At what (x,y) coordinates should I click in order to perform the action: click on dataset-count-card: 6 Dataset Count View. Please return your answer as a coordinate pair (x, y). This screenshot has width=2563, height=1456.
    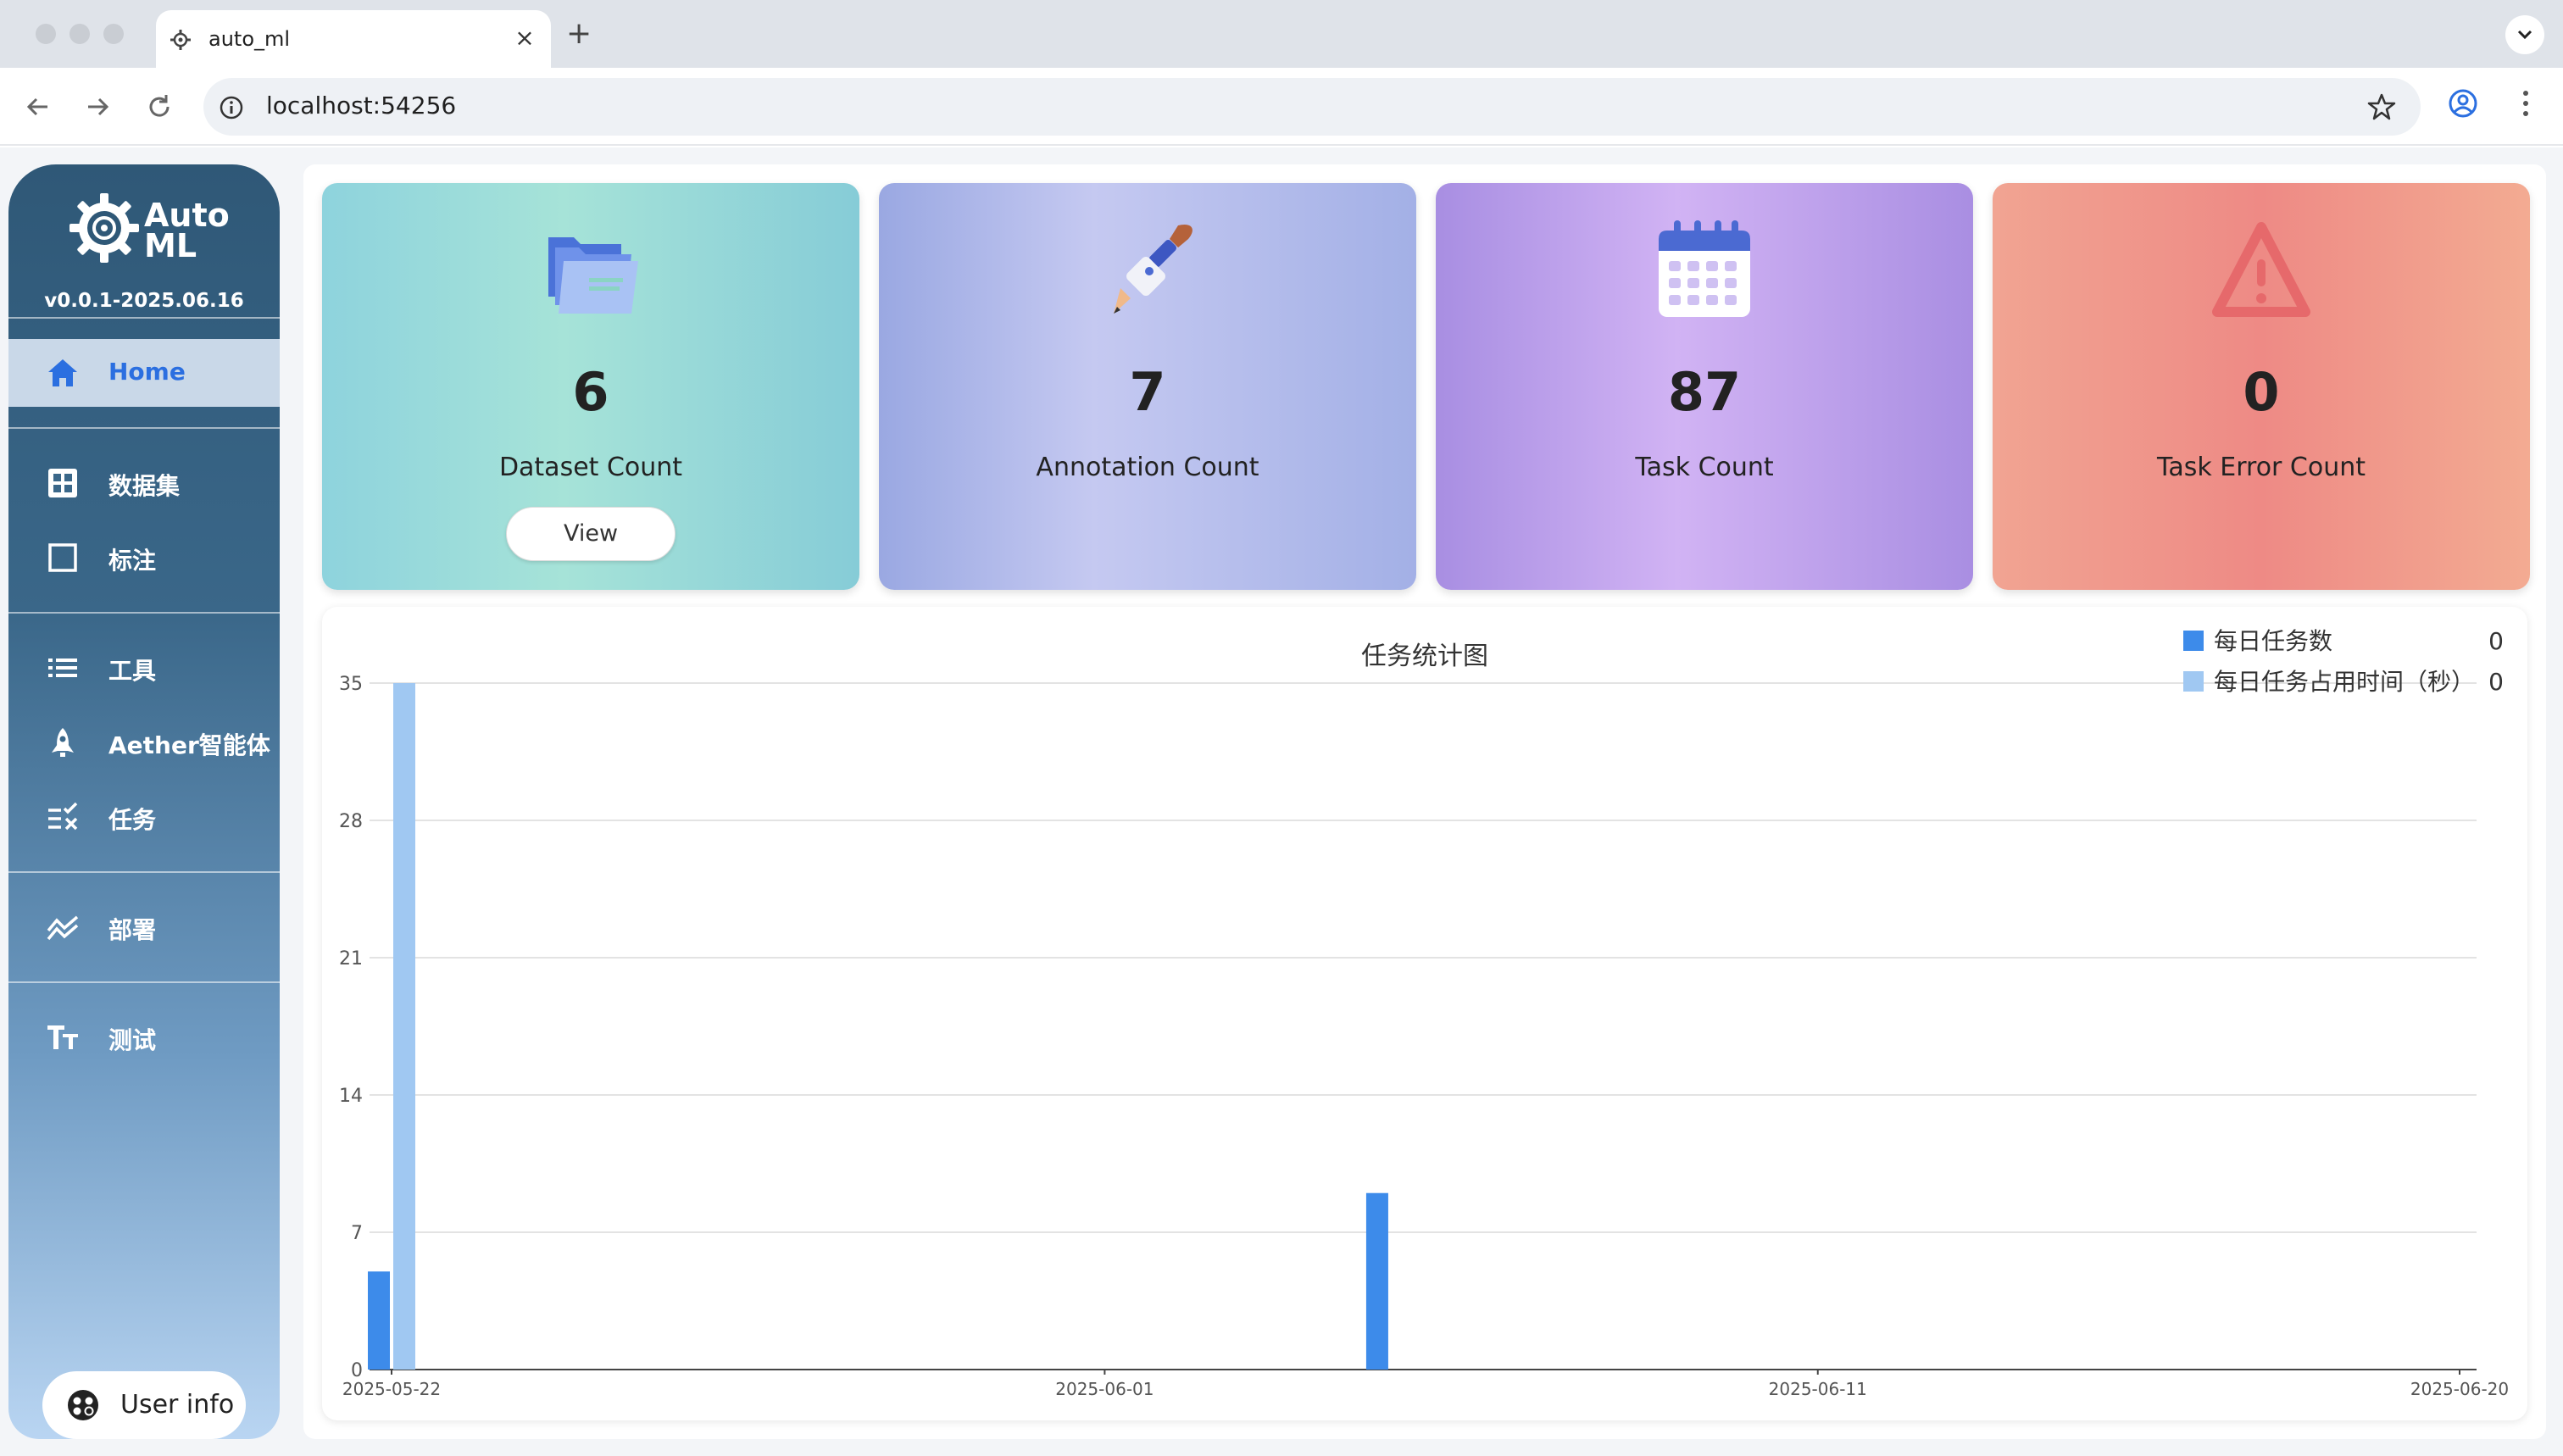
    Looking at the image, I should click on (590, 387).